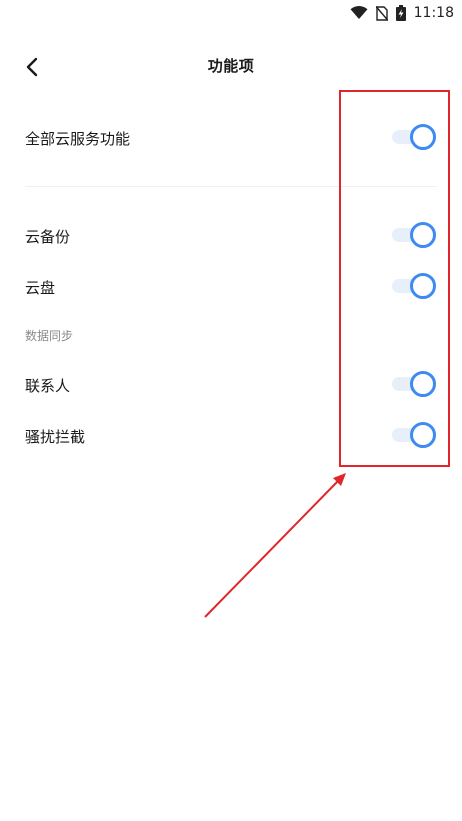  Describe the element at coordinates (433, 13) in the screenshot. I see `status-time: 11:18` at that location.